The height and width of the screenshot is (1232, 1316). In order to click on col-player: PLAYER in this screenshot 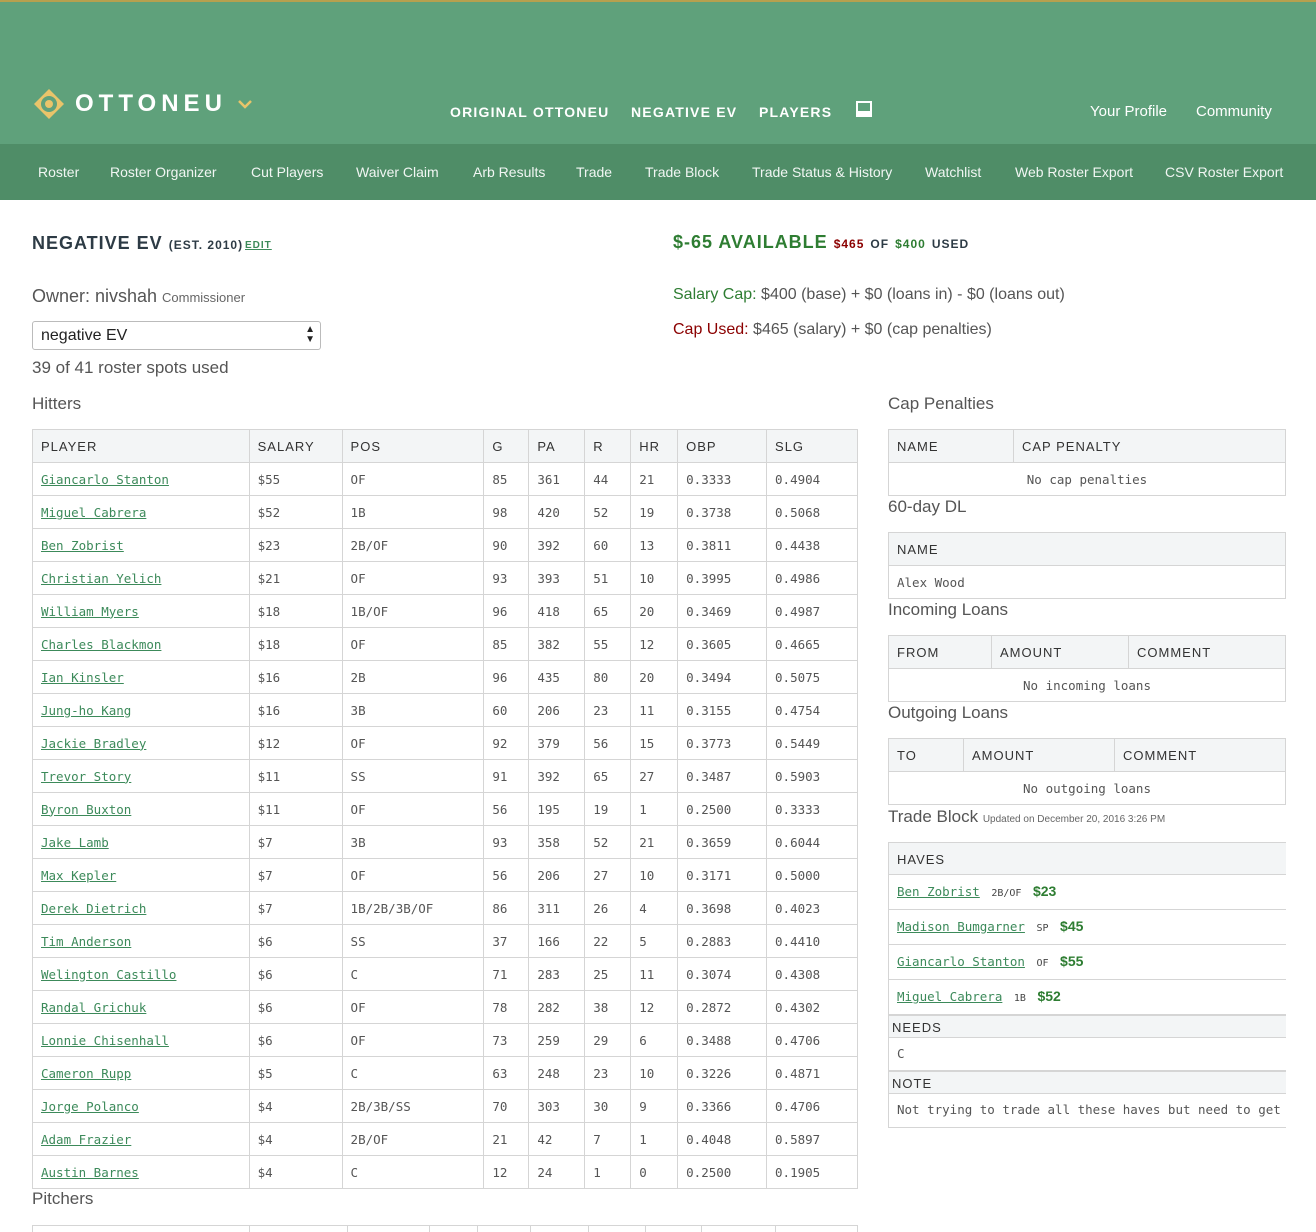, I will do `click(141, 446)`.